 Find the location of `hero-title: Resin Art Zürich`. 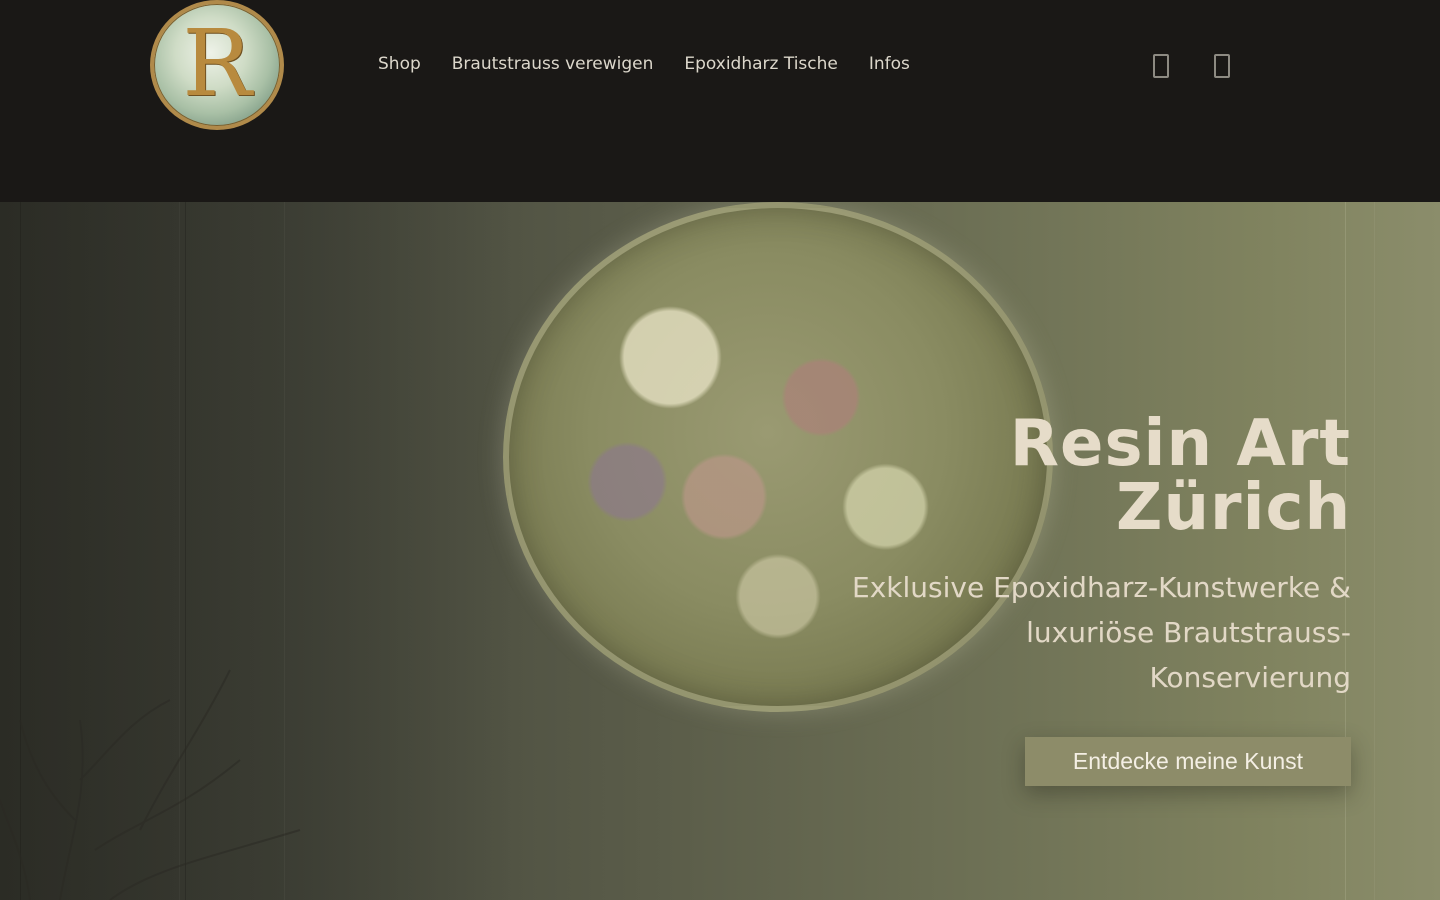

hero-title: Resin Art Zürich is located at coordinates (1180, 476).